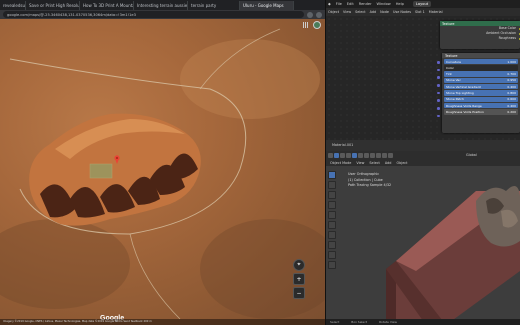 This screenshot has width=520, height=325. Describe the element at coordinates (161, 5) in the screenshot. I see `tab-4: Interesting terrain aussie` at that location.